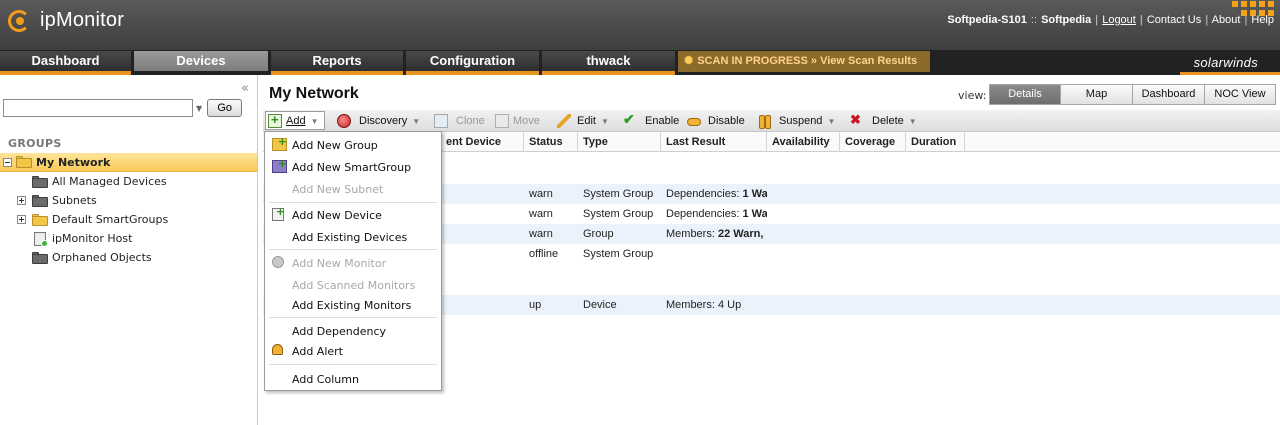 This screenshot has height=425, width=1280. I want to click on menu-item-add-new-subnet: Add New Subnet, so click(353, 189).